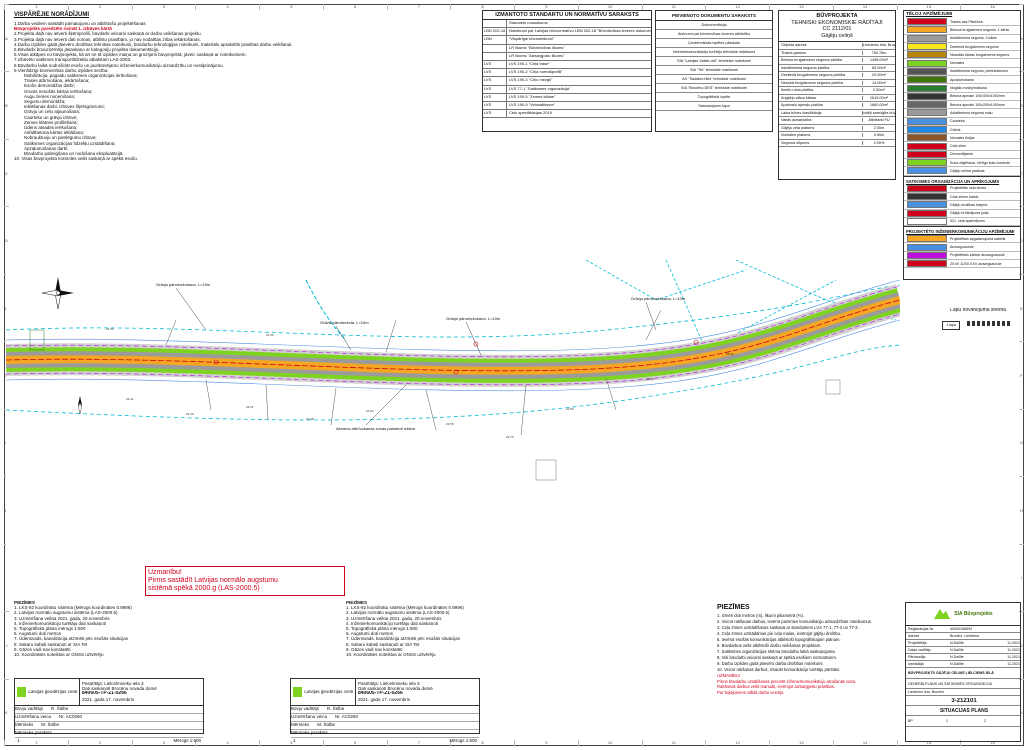 The image size is (1028, 750). Describe the element at coordinates (110, 329) in the screenshot. I see `svg-text: 22.31` at that location.